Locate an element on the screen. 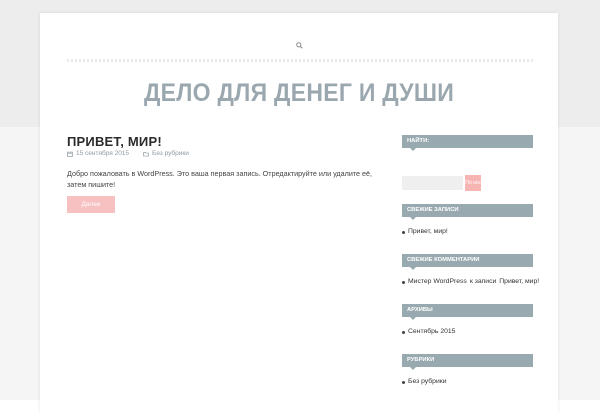 This screenshot has height=413, width=600. calendar-icon is located at coordinates (70, 154).